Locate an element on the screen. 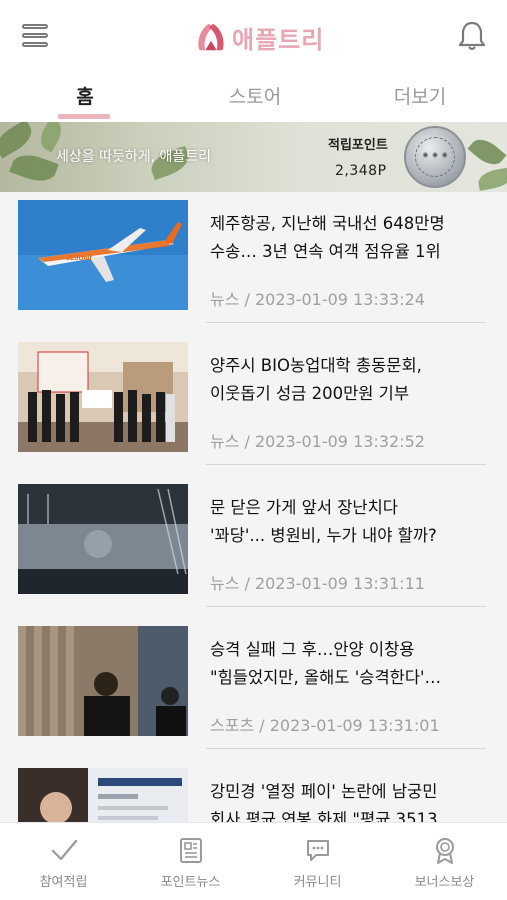 The image size is (507, 900). news-meta: 스포츠 / 2023-01-09 13:31:01 is located at coordinates (325, 725).